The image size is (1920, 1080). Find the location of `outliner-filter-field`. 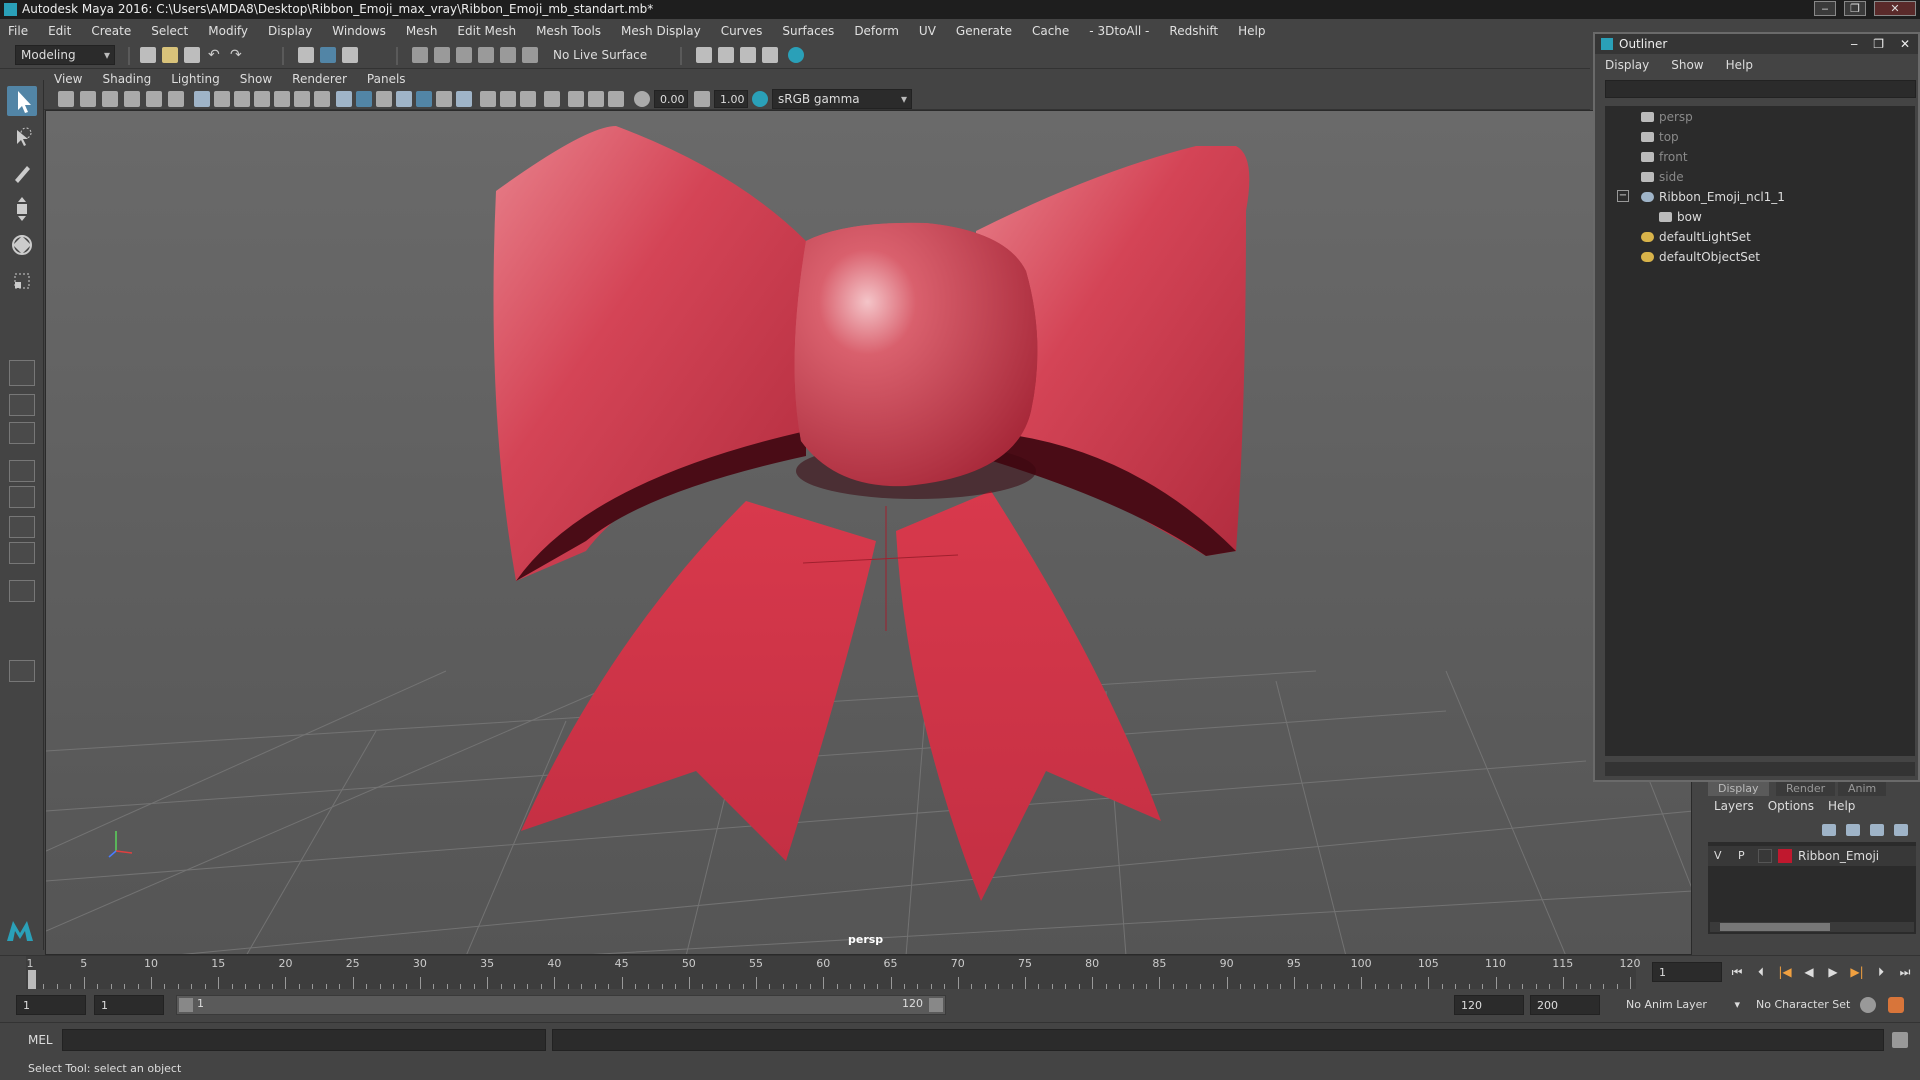

outliner-filter-field is located at coordinates (1760, 89).